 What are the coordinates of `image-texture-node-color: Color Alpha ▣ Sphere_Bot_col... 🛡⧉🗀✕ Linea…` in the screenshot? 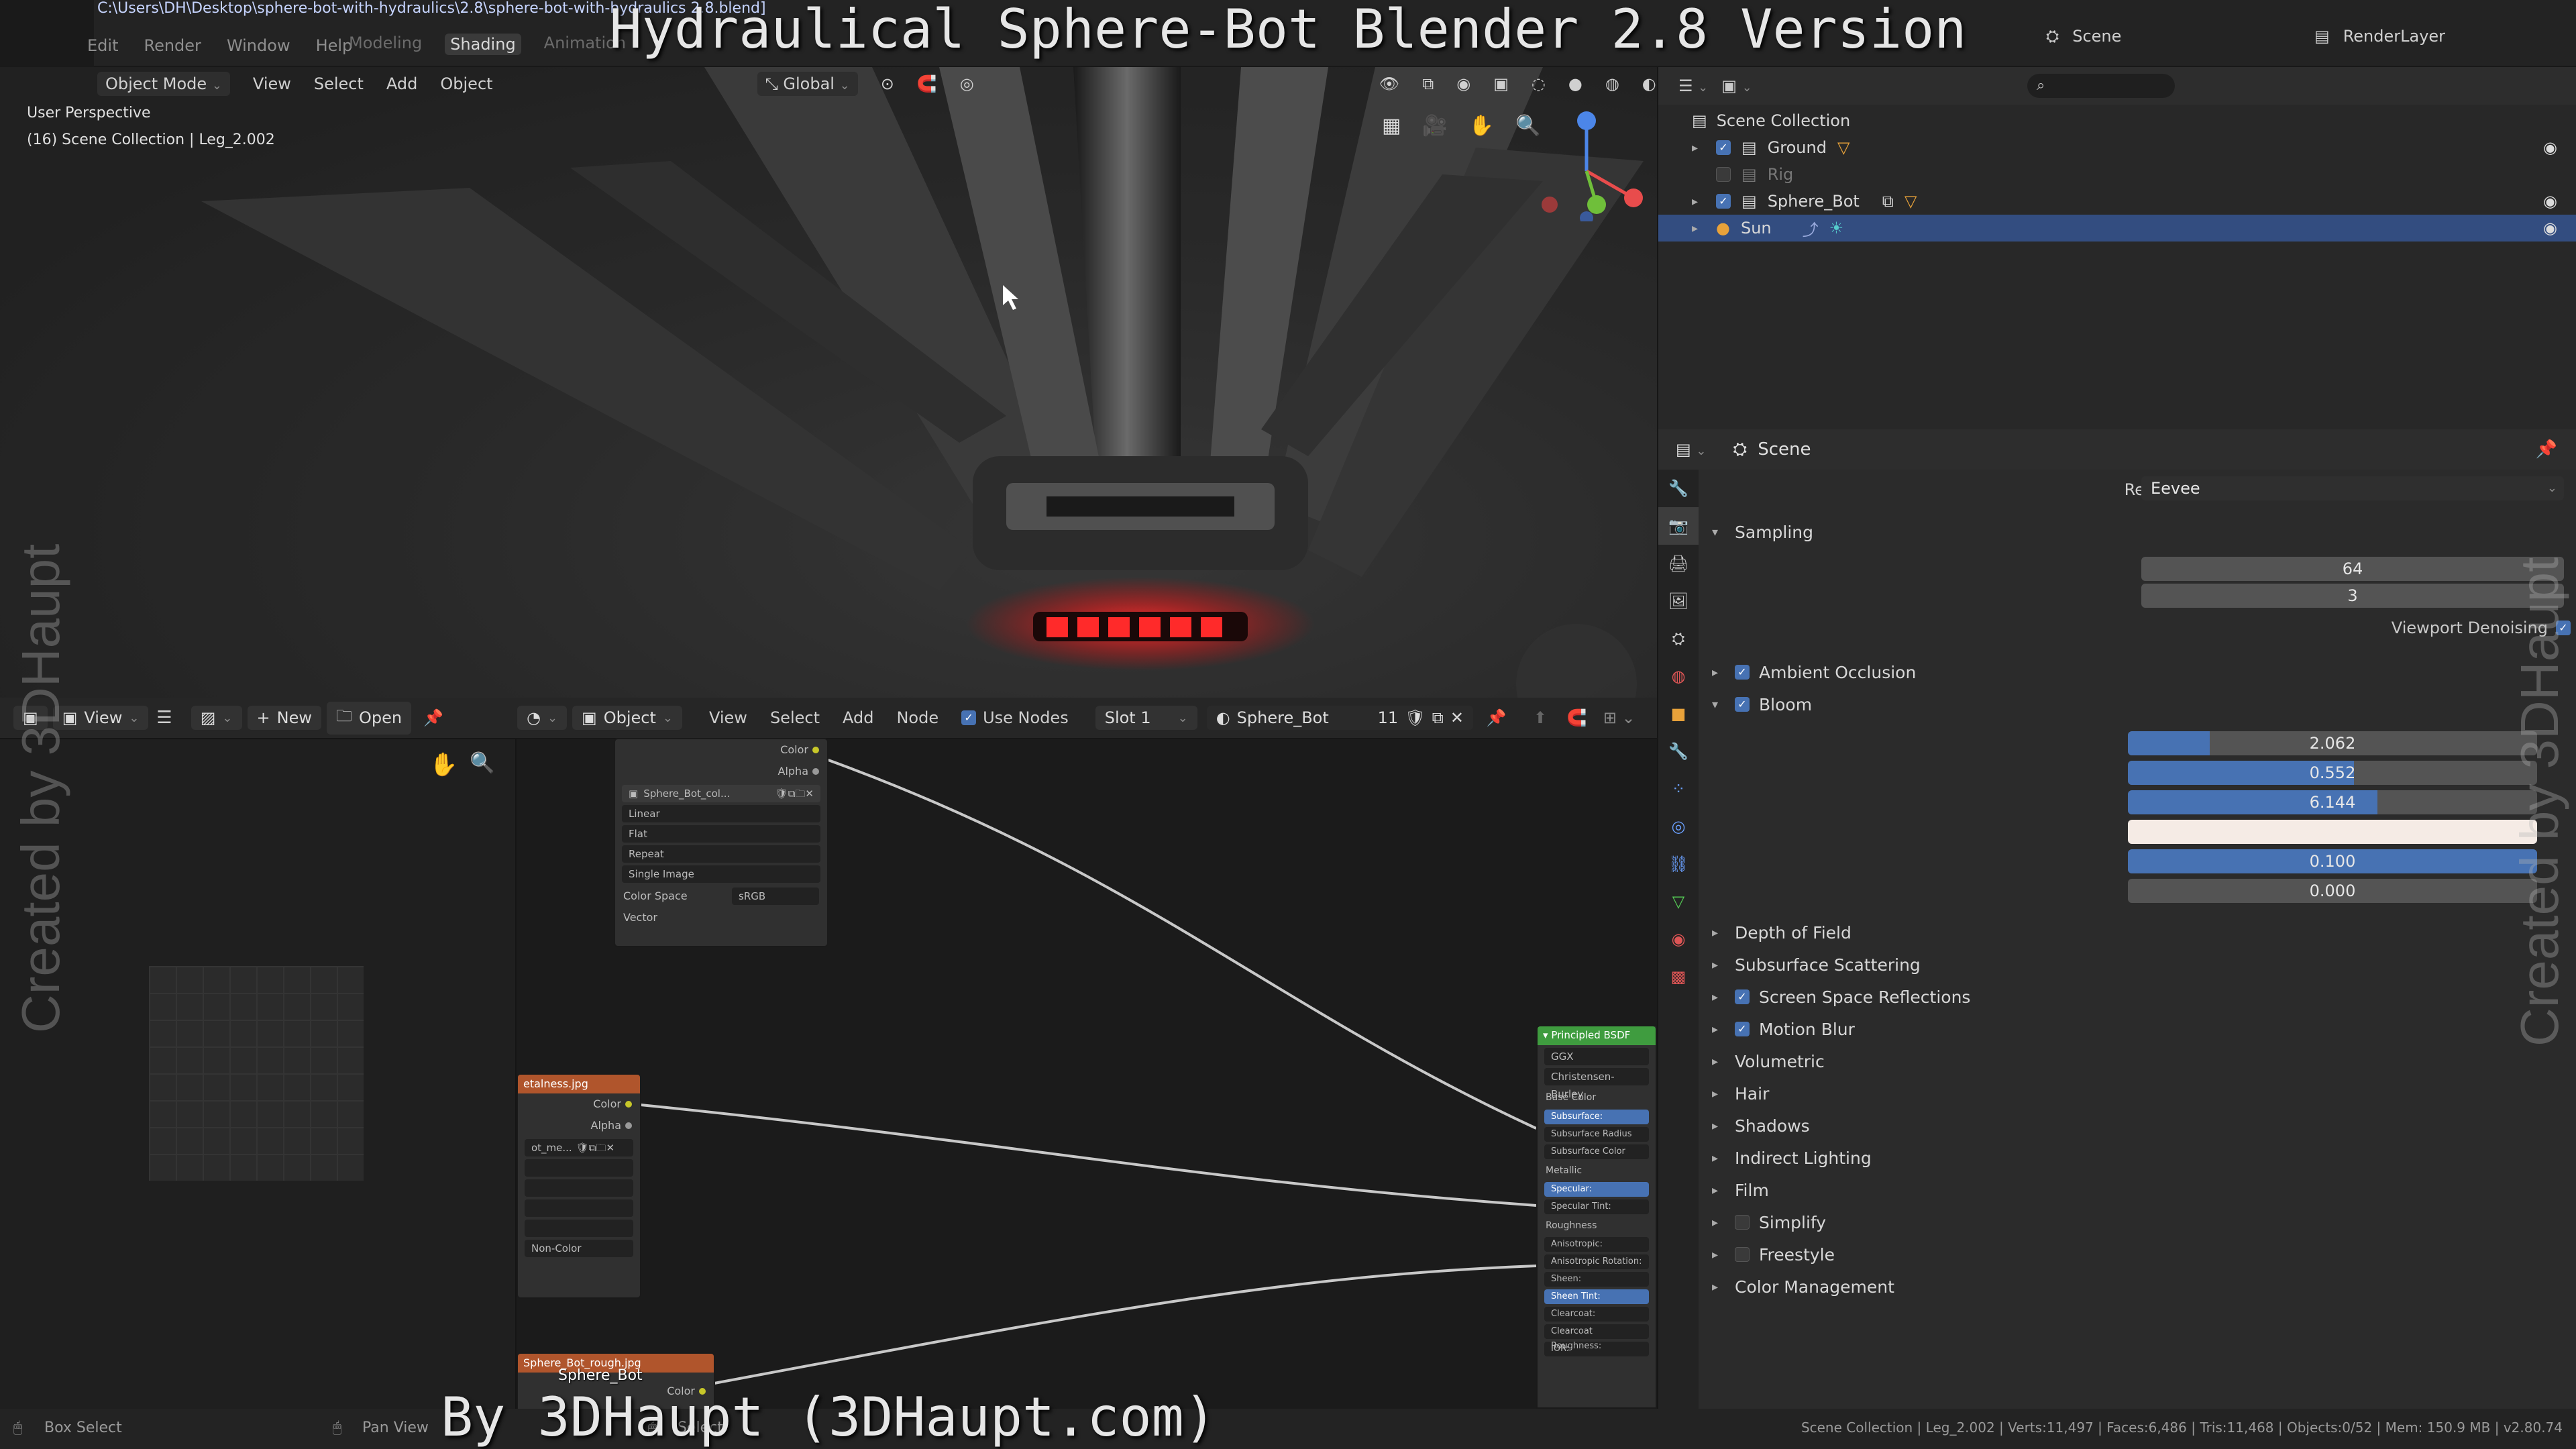 It's located at (721, 842).